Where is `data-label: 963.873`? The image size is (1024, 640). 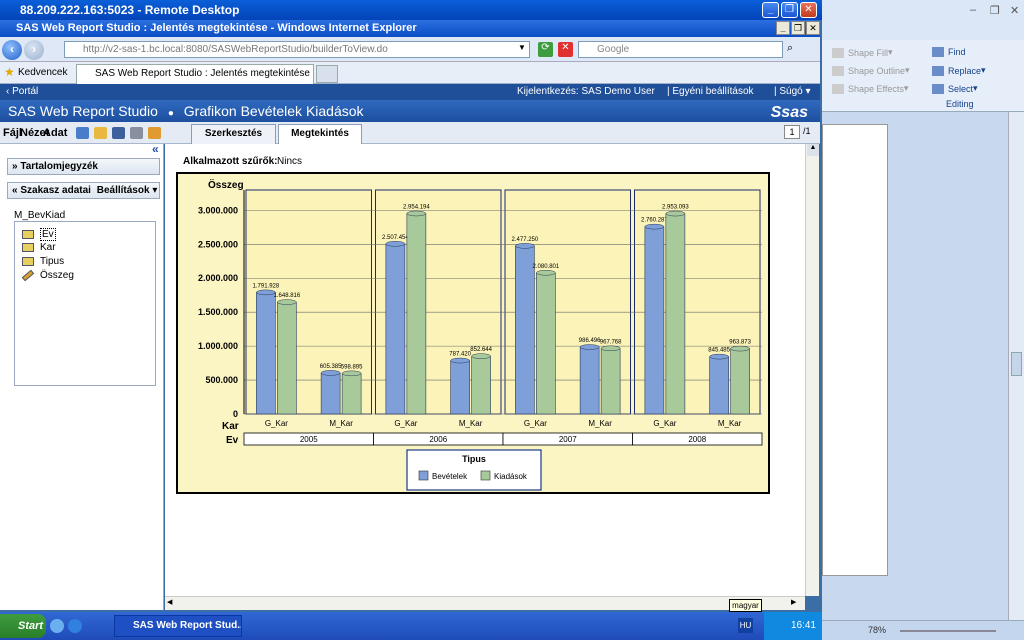
data-label: 963.873 is located at coordinates (740, 343).